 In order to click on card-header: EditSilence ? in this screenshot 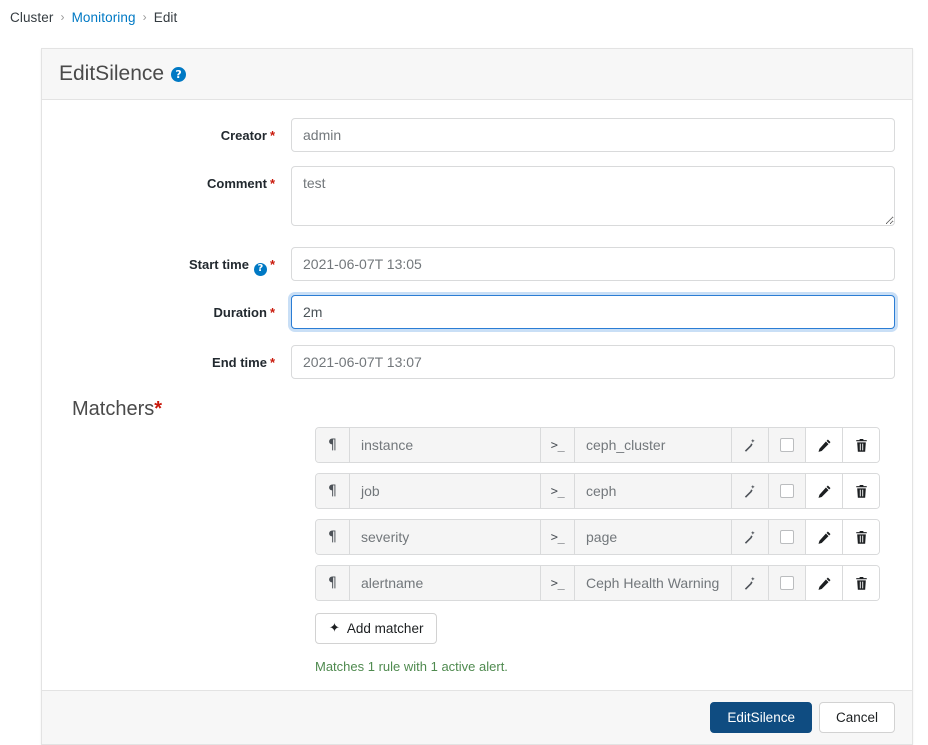, I will do `click(477, 74)`.